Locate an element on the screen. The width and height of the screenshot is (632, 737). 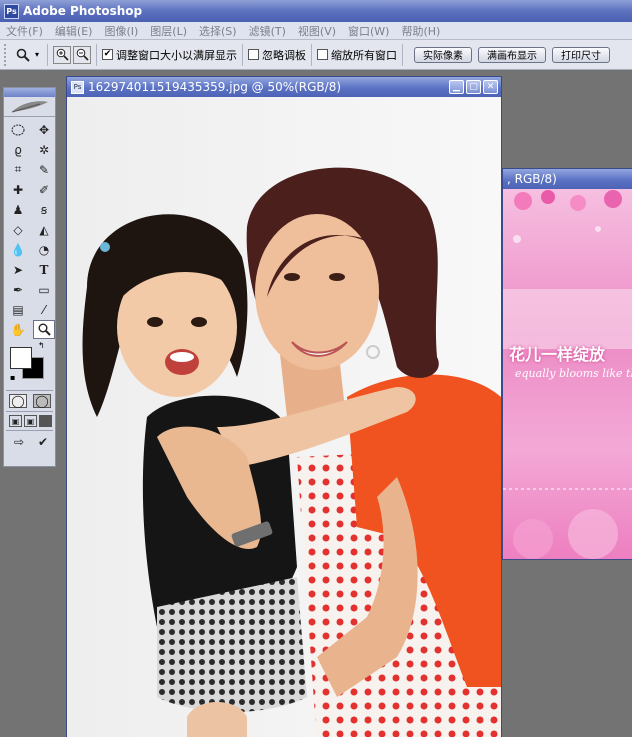
document-window-back: , RGB/8) 花儿一样绽放 equally blooms like the is located at coordinates (567, 364).